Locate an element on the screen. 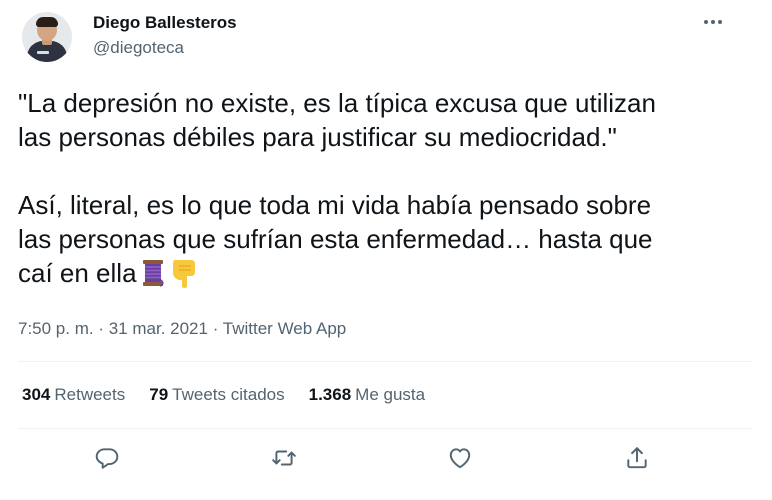 Image resolution: width=772 pixels, height=500 pixels. reply-icon is located at coordinates (107, 460).